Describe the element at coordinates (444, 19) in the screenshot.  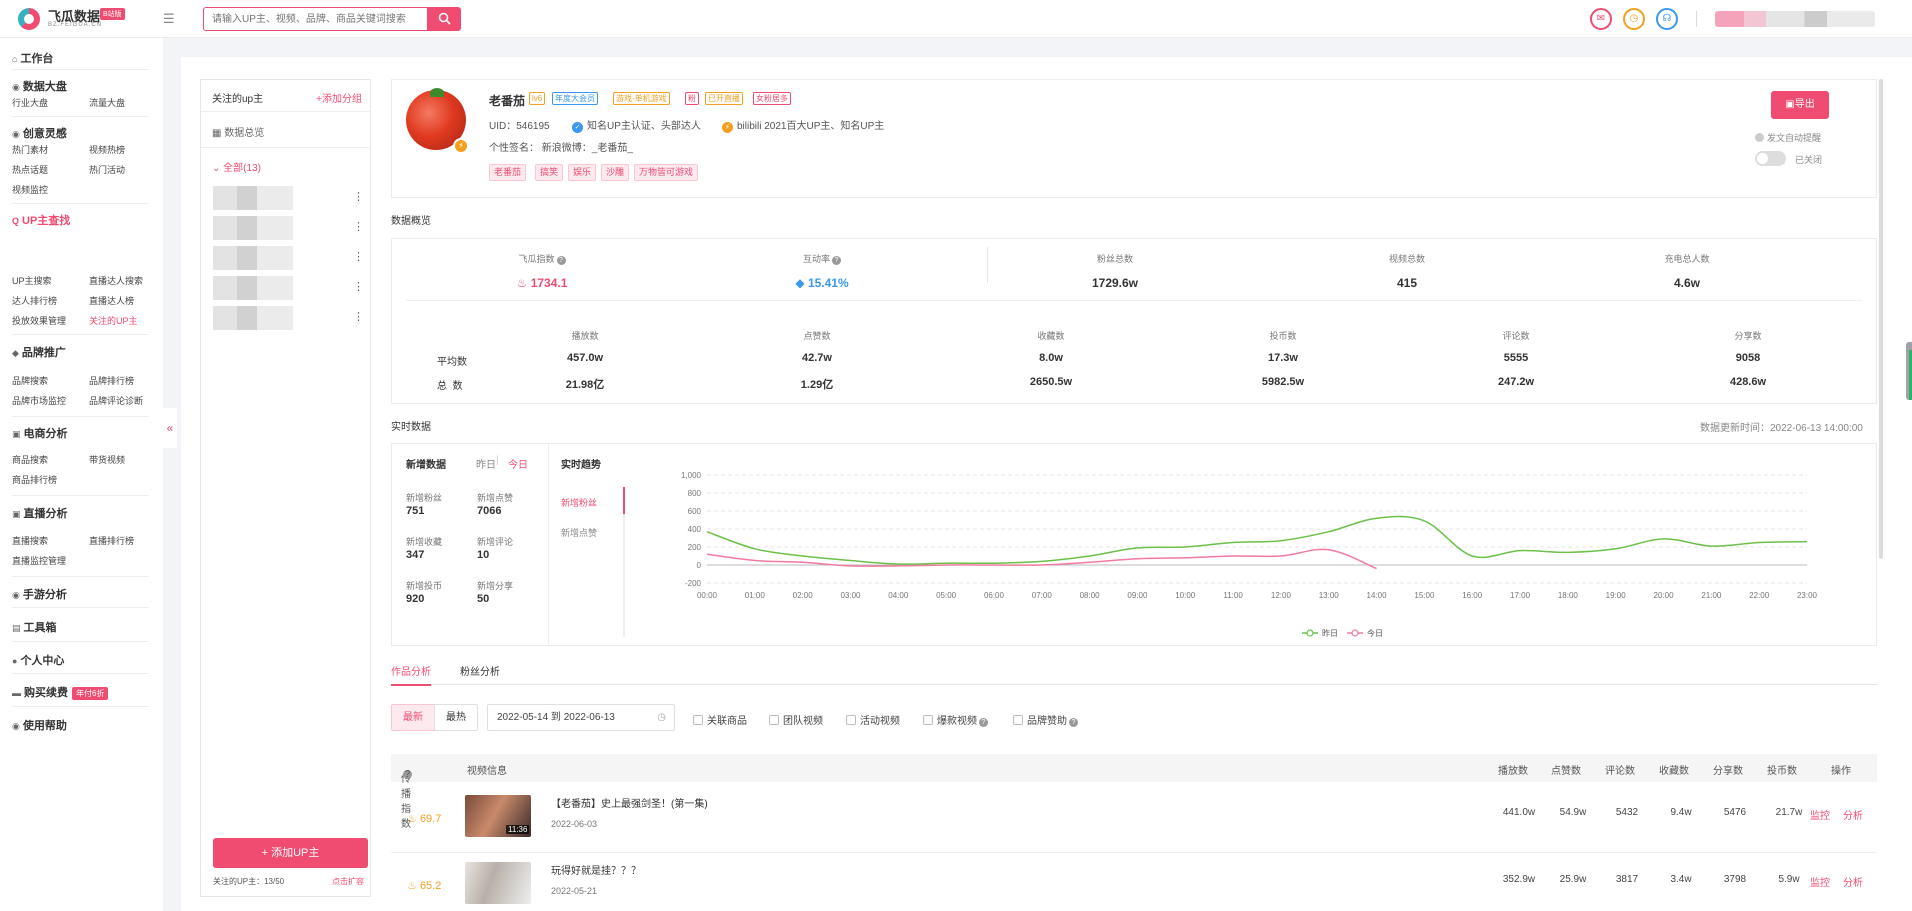
I see `search-button` at that location.